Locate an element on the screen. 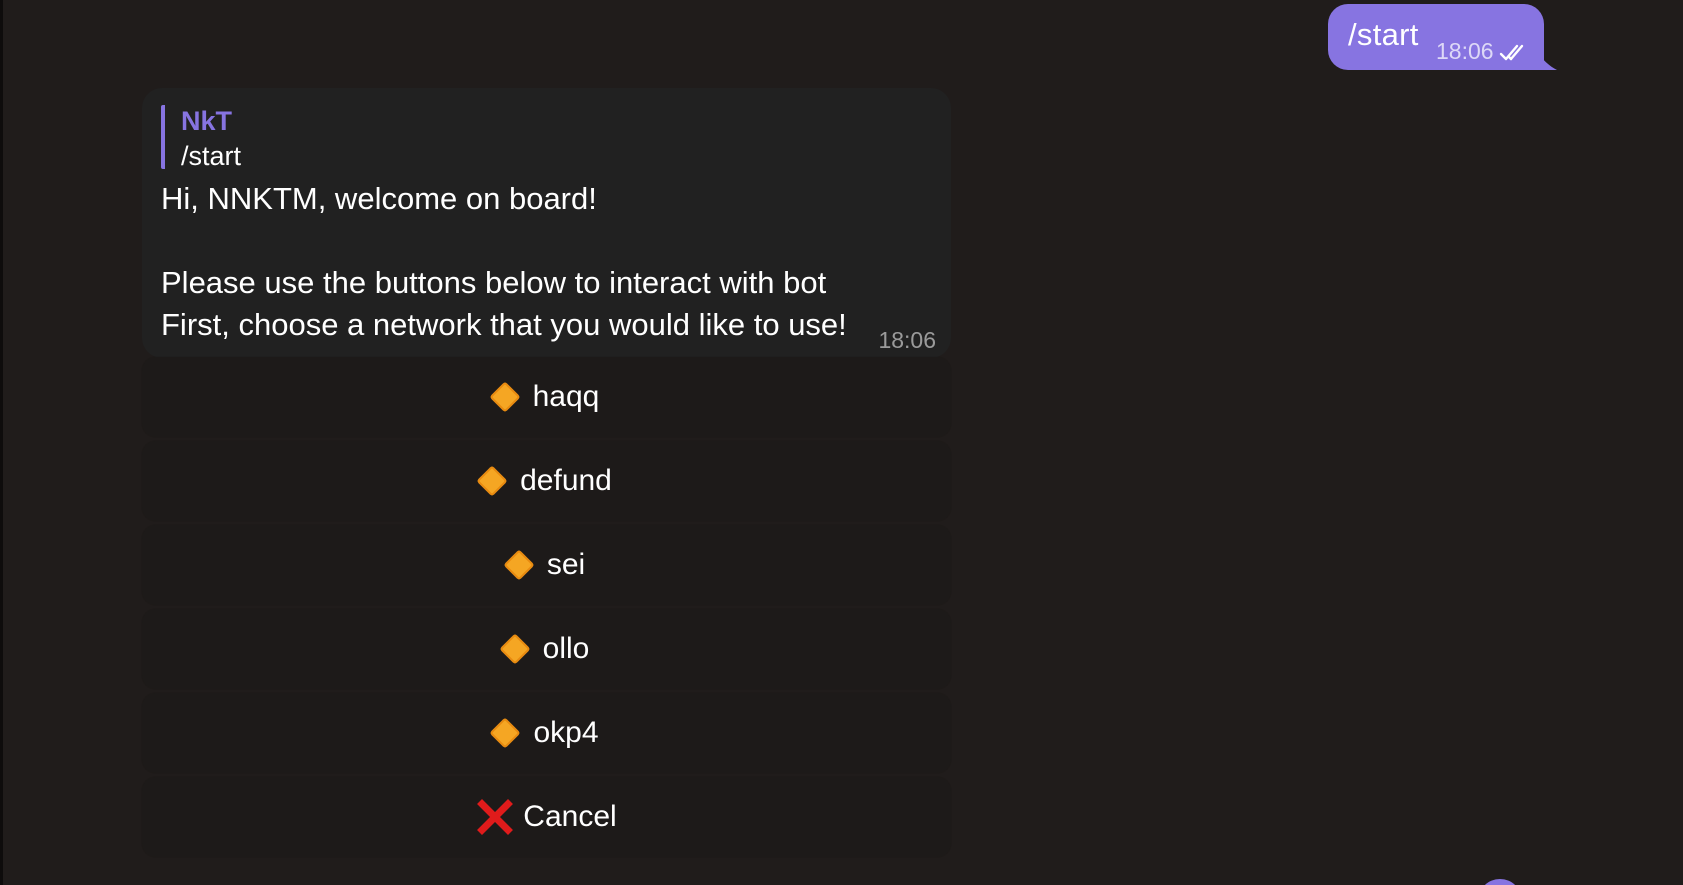 This screenshot has height=885, width=1683. keyboard-button-ollo: ollo is located at coordinates (546, 649).